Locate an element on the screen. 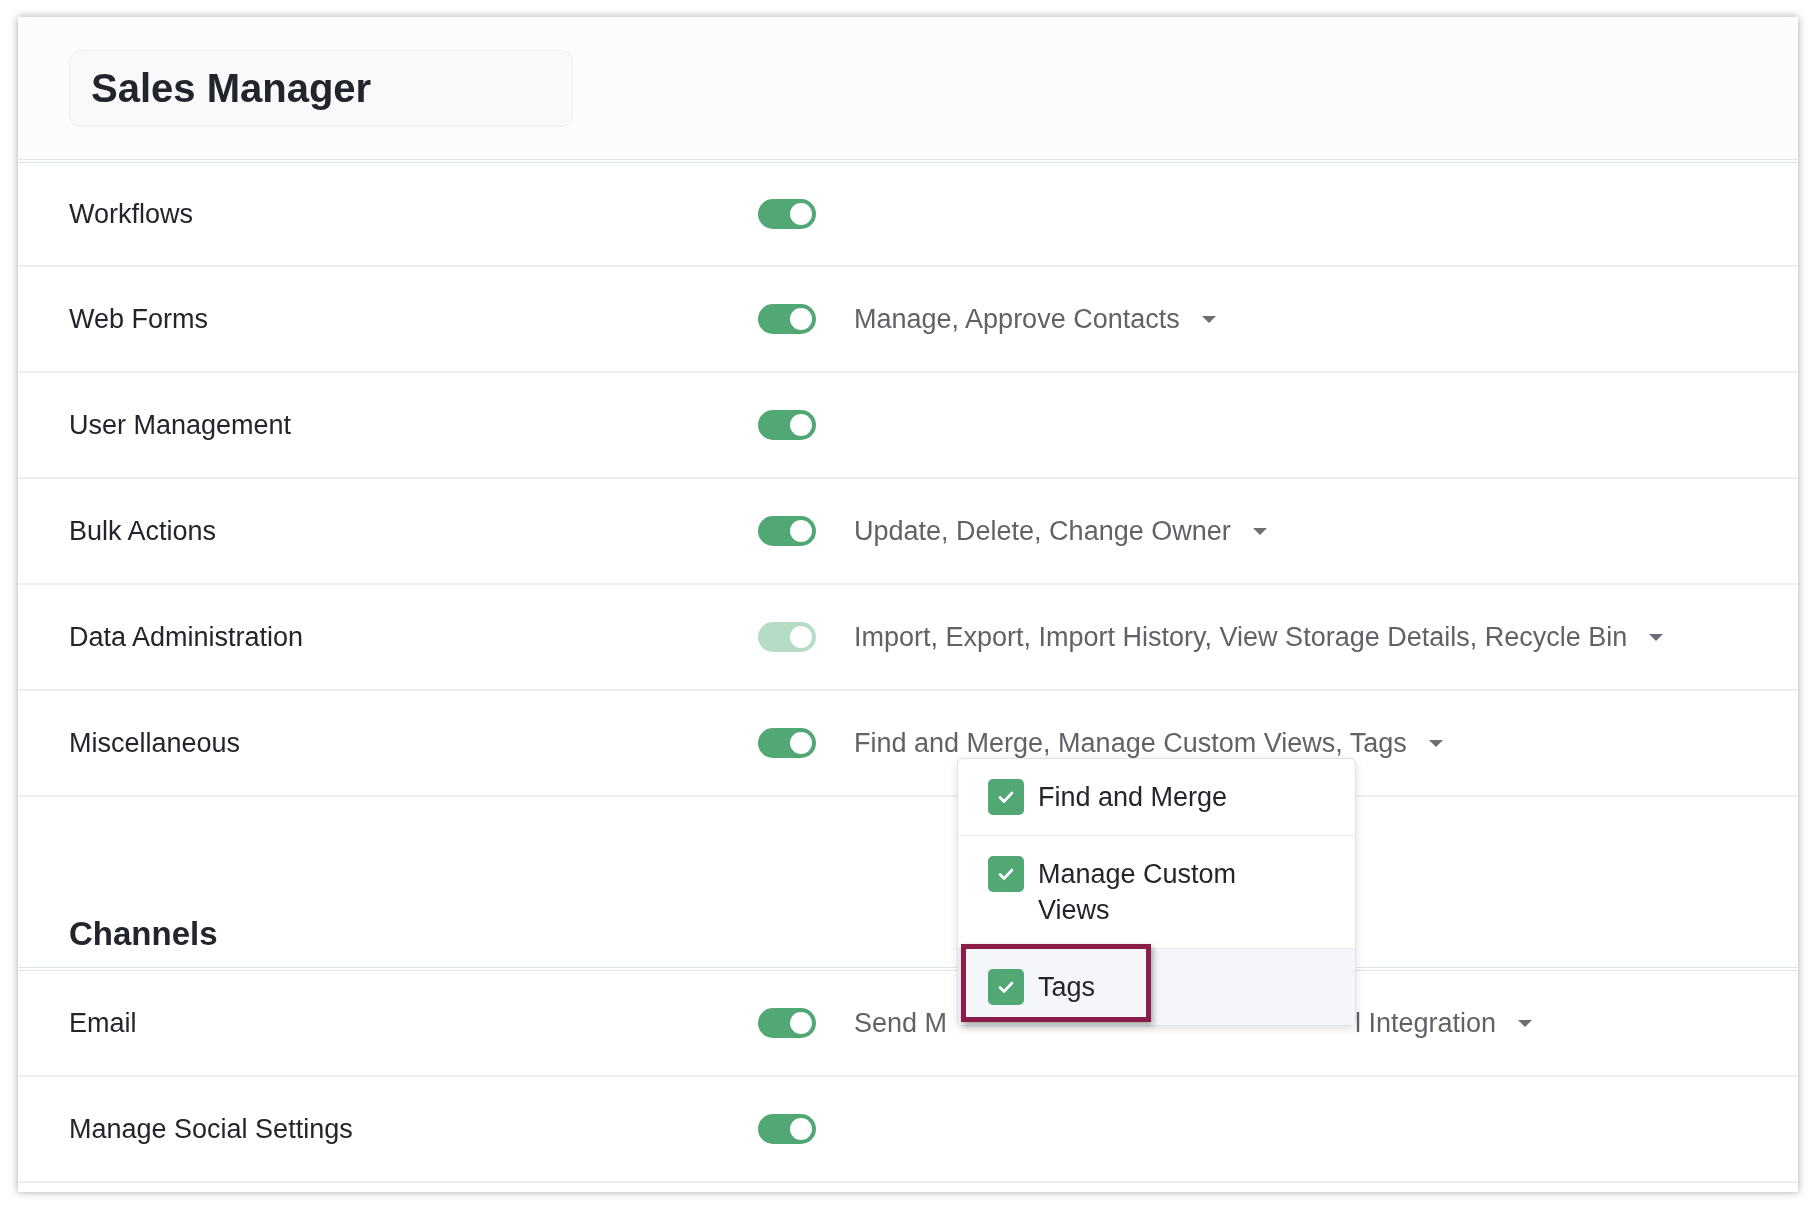  permission-summary: Update, Delete, Change Owner is located at coordinates (1042, 531).